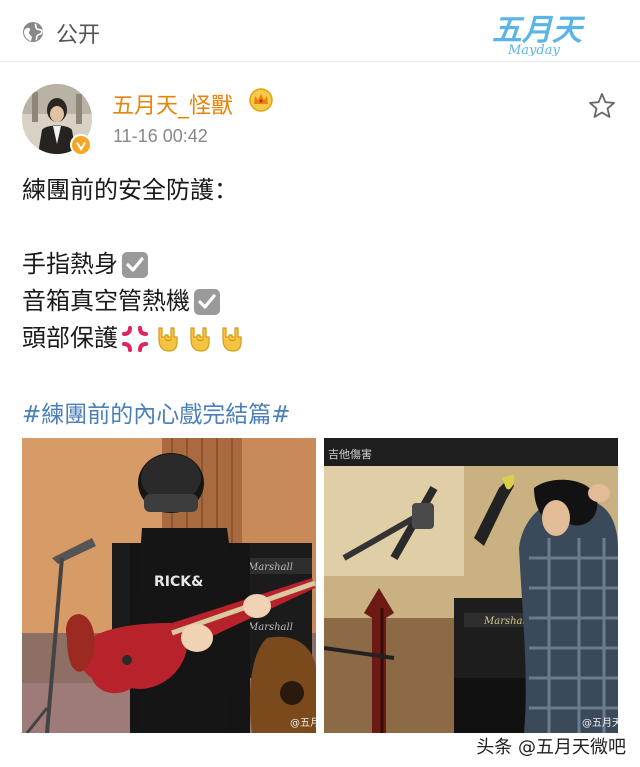  Describe the element at coordinates (156, 412) in the screenshot. I see `hashtag-link: #練團前的內心戲完結篇#` at that location.